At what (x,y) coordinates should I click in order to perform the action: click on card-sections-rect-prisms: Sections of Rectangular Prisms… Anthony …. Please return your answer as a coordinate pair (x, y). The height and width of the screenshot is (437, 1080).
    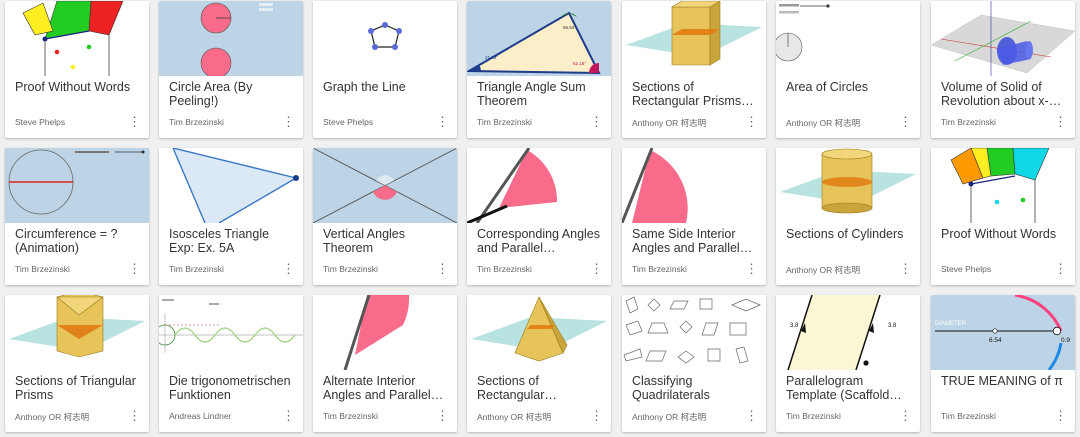
    Looking at the image, I should click on (694, 69).